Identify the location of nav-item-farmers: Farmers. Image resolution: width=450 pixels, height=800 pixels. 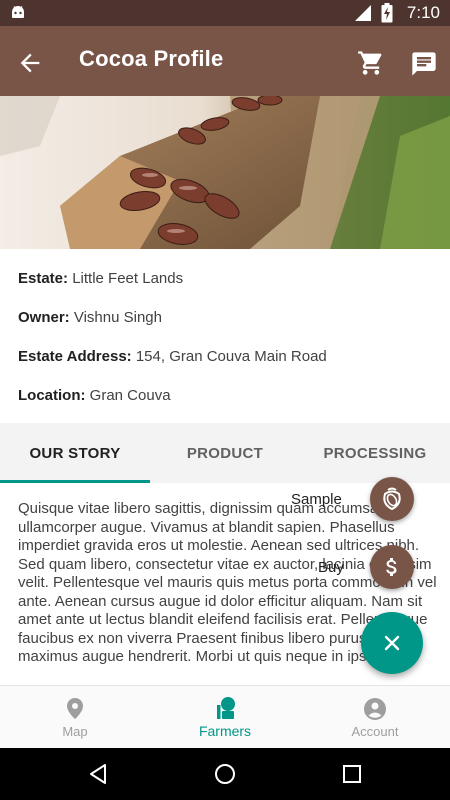
(225, 717).